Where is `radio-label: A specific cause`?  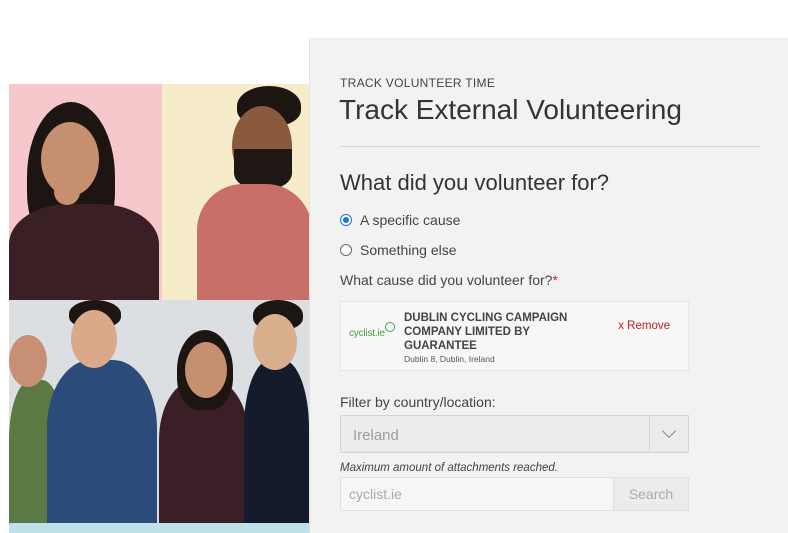 radio-label: A specific cause is located at coordinates (410, 220).